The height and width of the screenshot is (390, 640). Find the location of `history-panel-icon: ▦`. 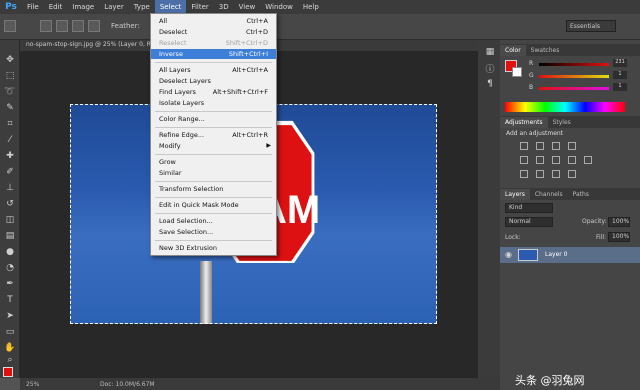

history-panel-icon: ▦ is located at coordinates (490, 52).